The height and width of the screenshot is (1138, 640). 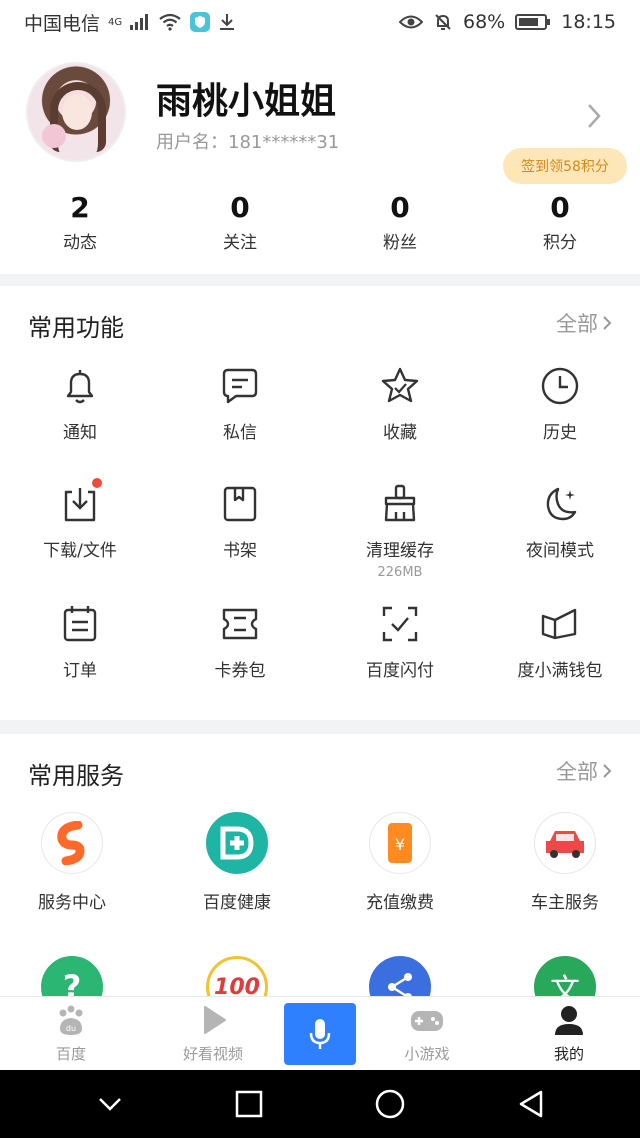 I want to click on help-glyph: ?, so click(x=72, y=982).